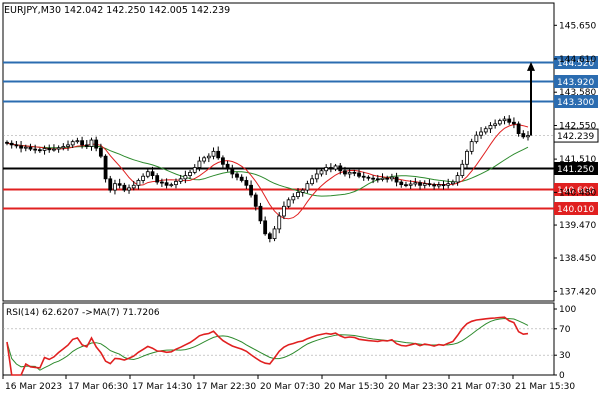 Image resolution: width=600 pixels, height=400 pixels. What do you see at coordinates (575, 210) in the screenshot?
I see `level-tag-label: 140.010` at bounding box center [575, 210].